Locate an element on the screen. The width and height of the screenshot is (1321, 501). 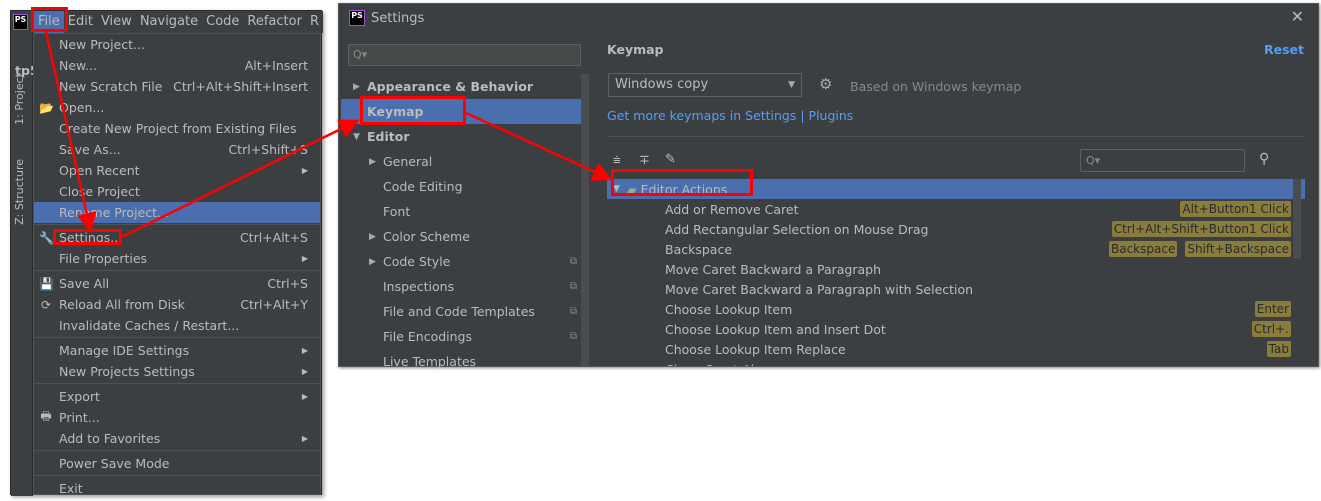
arrow-keymap-to-editor-actions is located at coordinates (539, 146).